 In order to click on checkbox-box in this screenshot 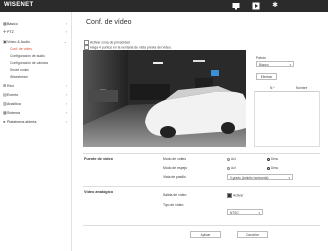, I will do `click(229, 195)`.